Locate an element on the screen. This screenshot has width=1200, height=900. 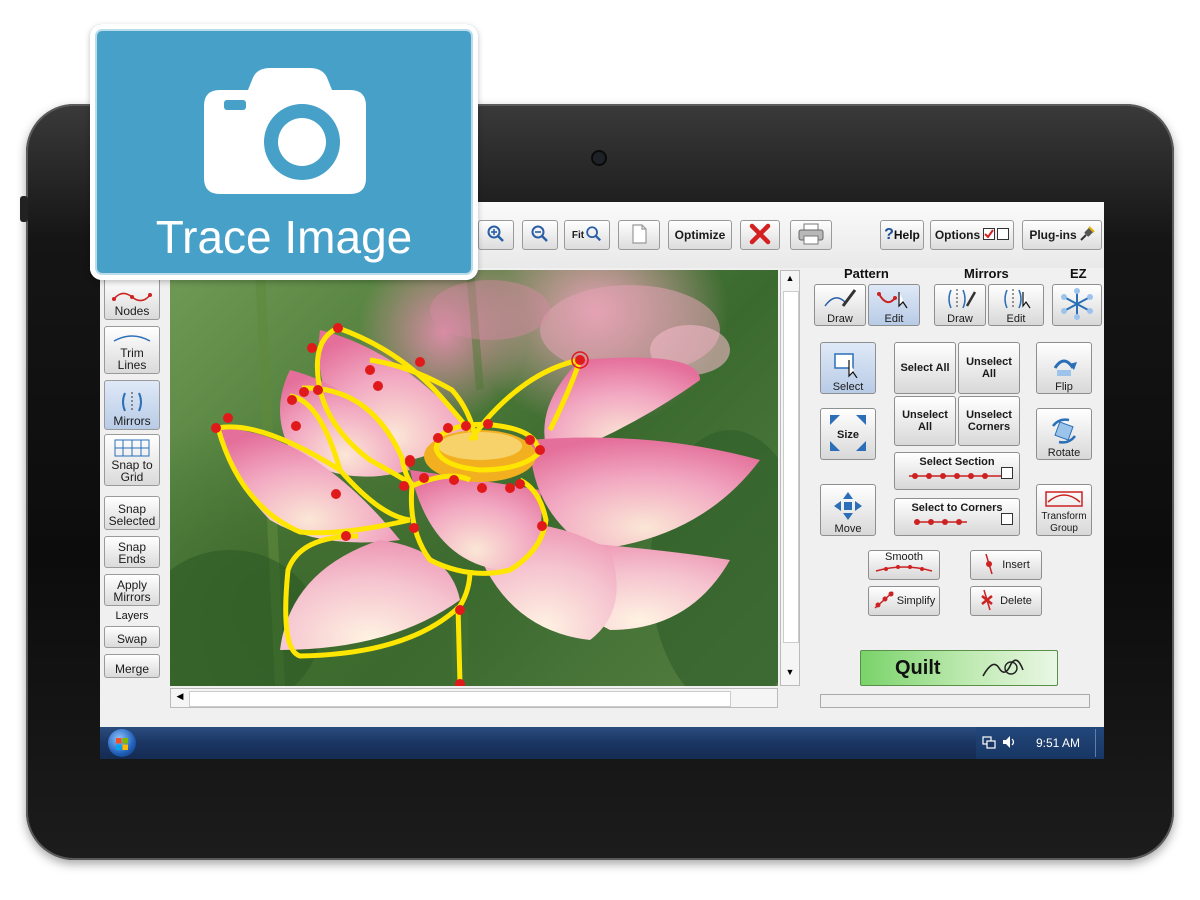
print-button is located at coordinates (811, 235).